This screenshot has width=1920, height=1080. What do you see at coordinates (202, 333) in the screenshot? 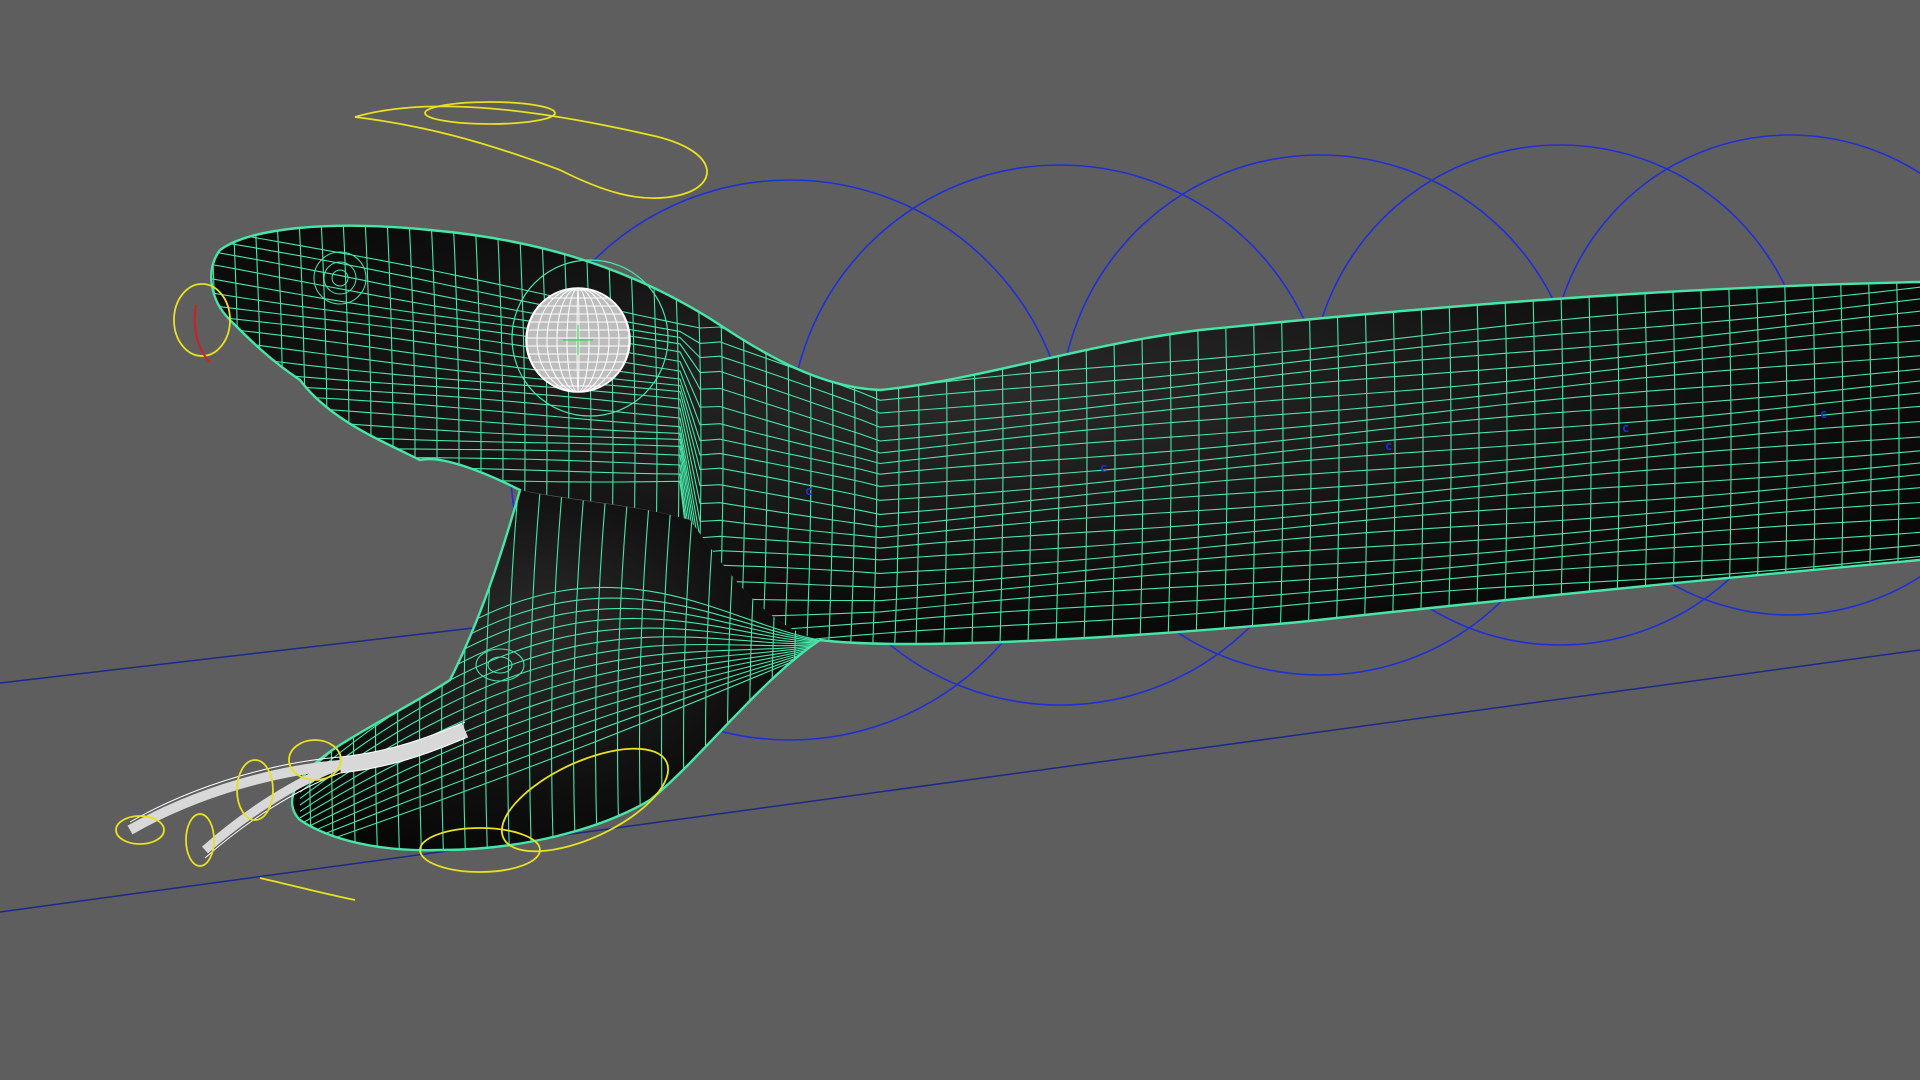
I see `snout-selection-highlight` at bounding box center [202, 333].